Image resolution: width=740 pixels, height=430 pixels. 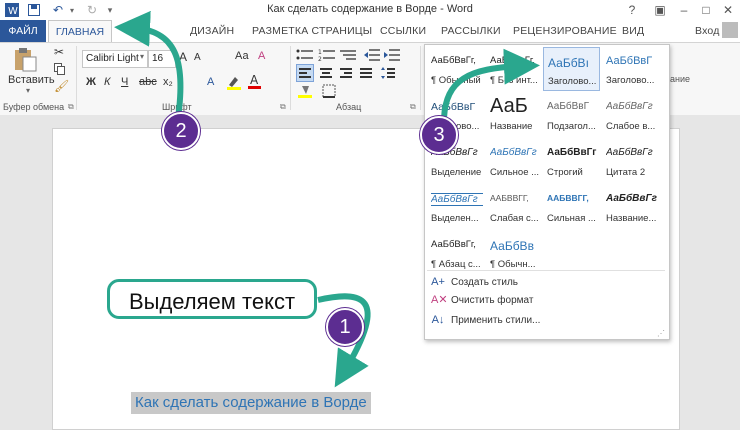 I want to click on step-badge-2: 2, so click(x=181, y=131).